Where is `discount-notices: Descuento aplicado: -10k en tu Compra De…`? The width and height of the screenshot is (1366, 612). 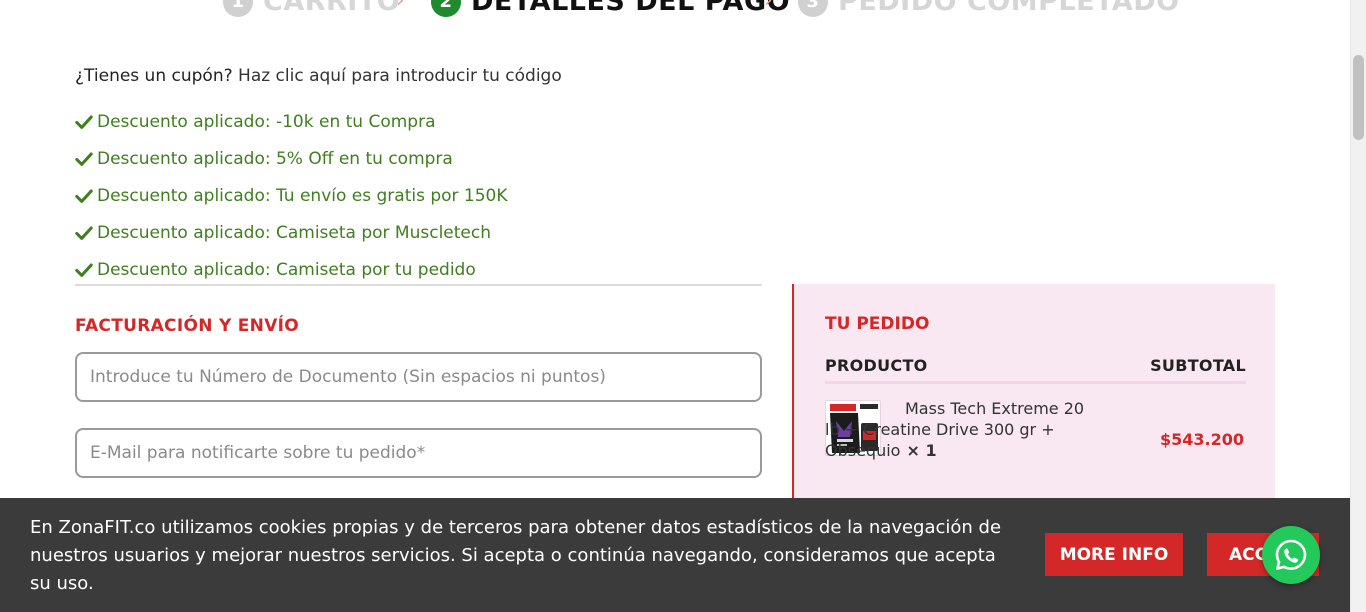
discount-notices: Descuento aplicado: -10k en tu Compra De… is located at coordinates (291, 195).